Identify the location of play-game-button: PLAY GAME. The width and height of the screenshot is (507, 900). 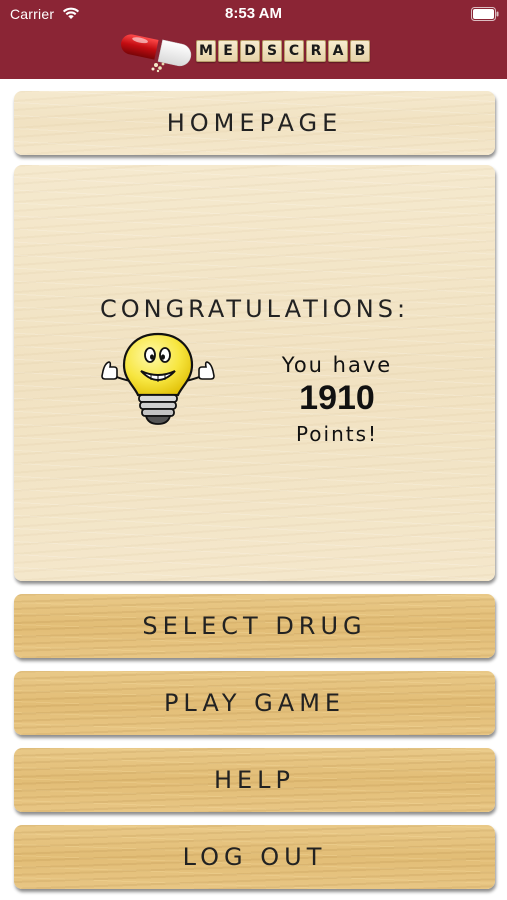
(254, 703).